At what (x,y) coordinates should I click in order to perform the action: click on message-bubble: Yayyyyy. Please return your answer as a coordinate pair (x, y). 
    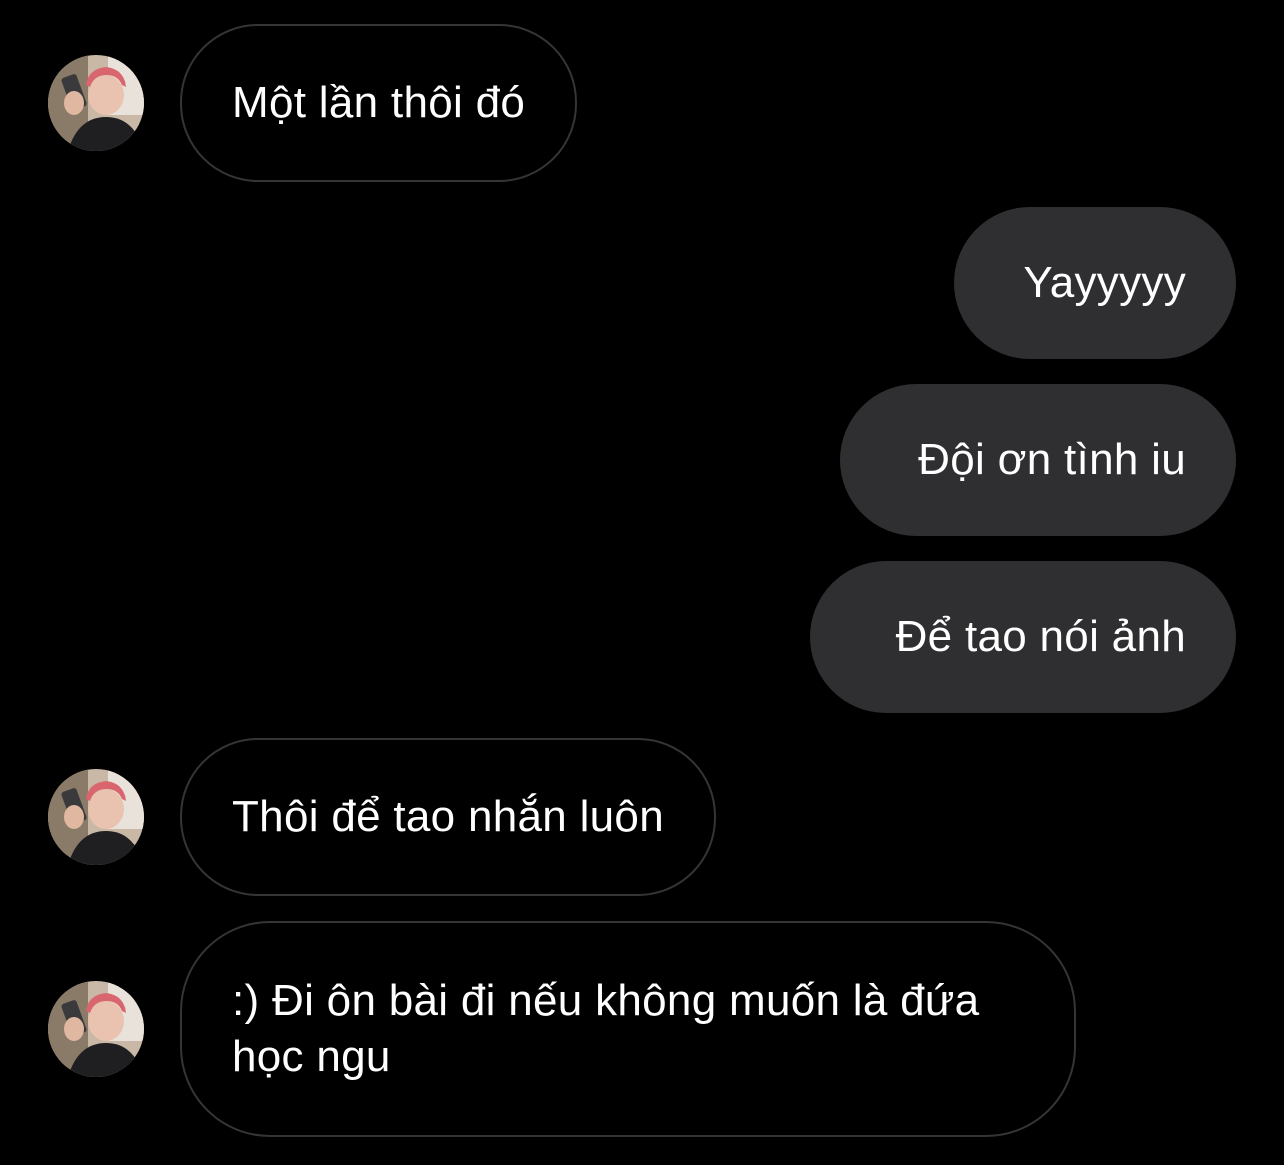
    Looking at the image, I should click on (1095, 283).